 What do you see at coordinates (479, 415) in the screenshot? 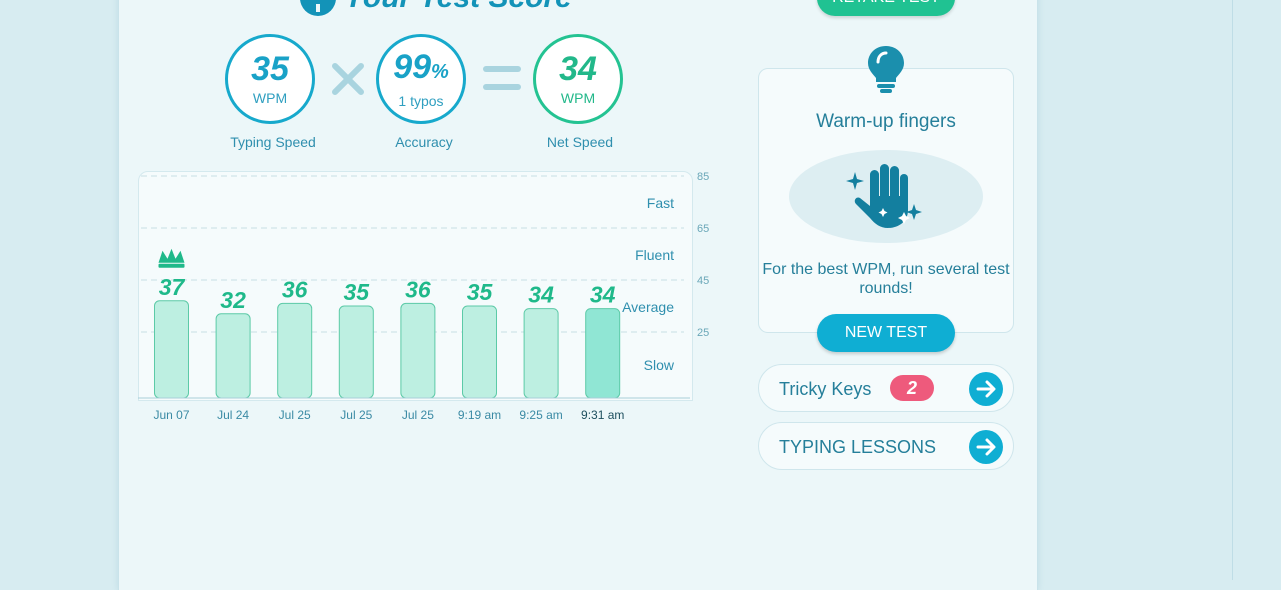
I see `x-tick-label: 9:19 am` at bounding box center [479, 415].